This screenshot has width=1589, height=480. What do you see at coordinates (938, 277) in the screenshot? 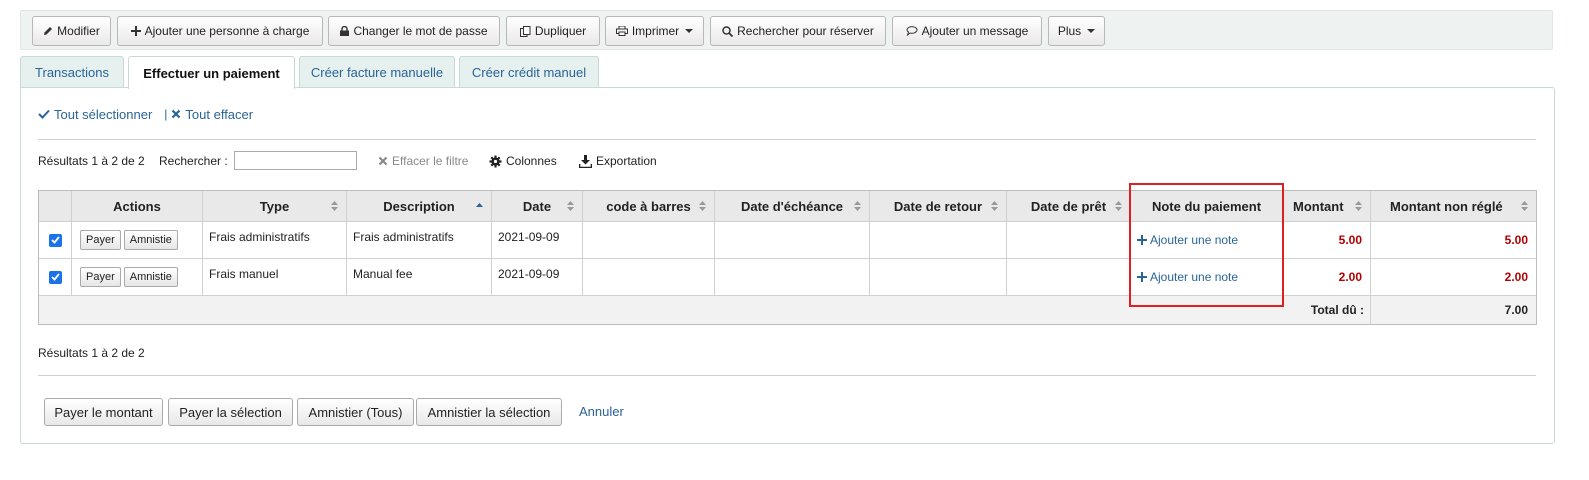
I see `table-row-2-return-date` at bounding box center [938, 277].